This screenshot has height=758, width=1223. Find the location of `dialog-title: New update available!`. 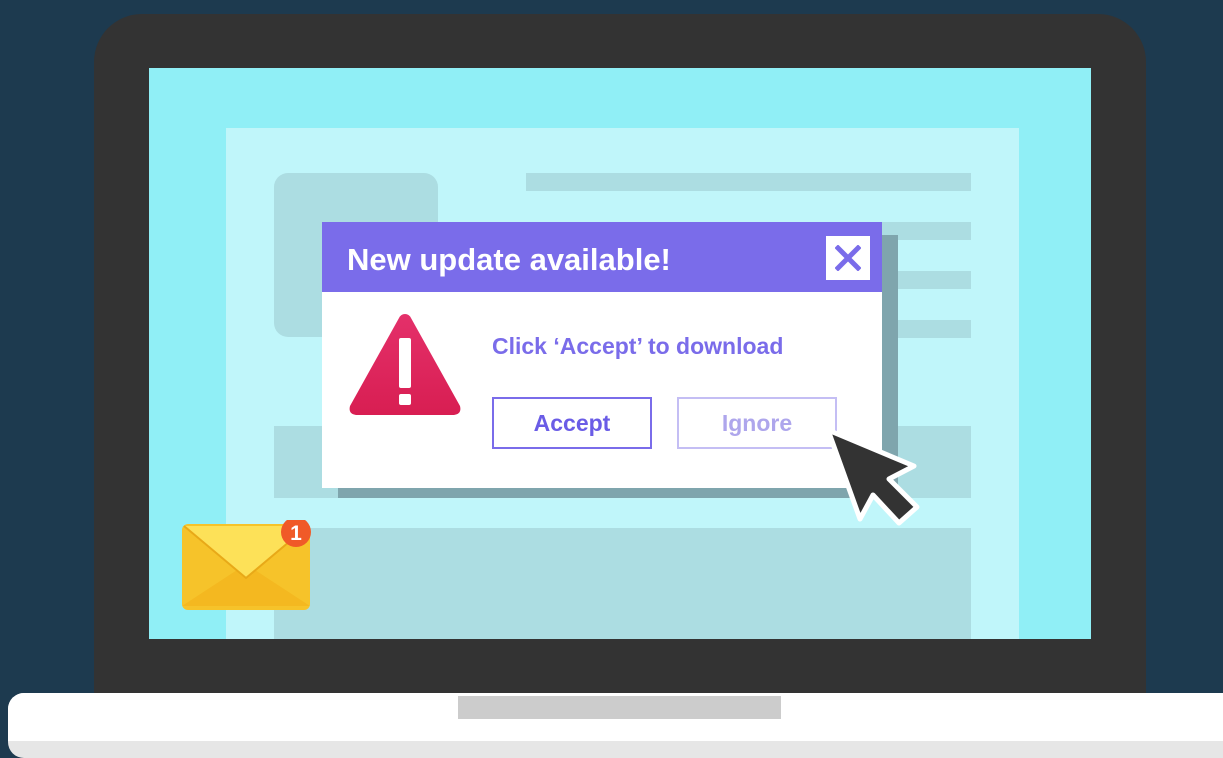

dialog-title: New update available! is located at coordinates (509, 259).